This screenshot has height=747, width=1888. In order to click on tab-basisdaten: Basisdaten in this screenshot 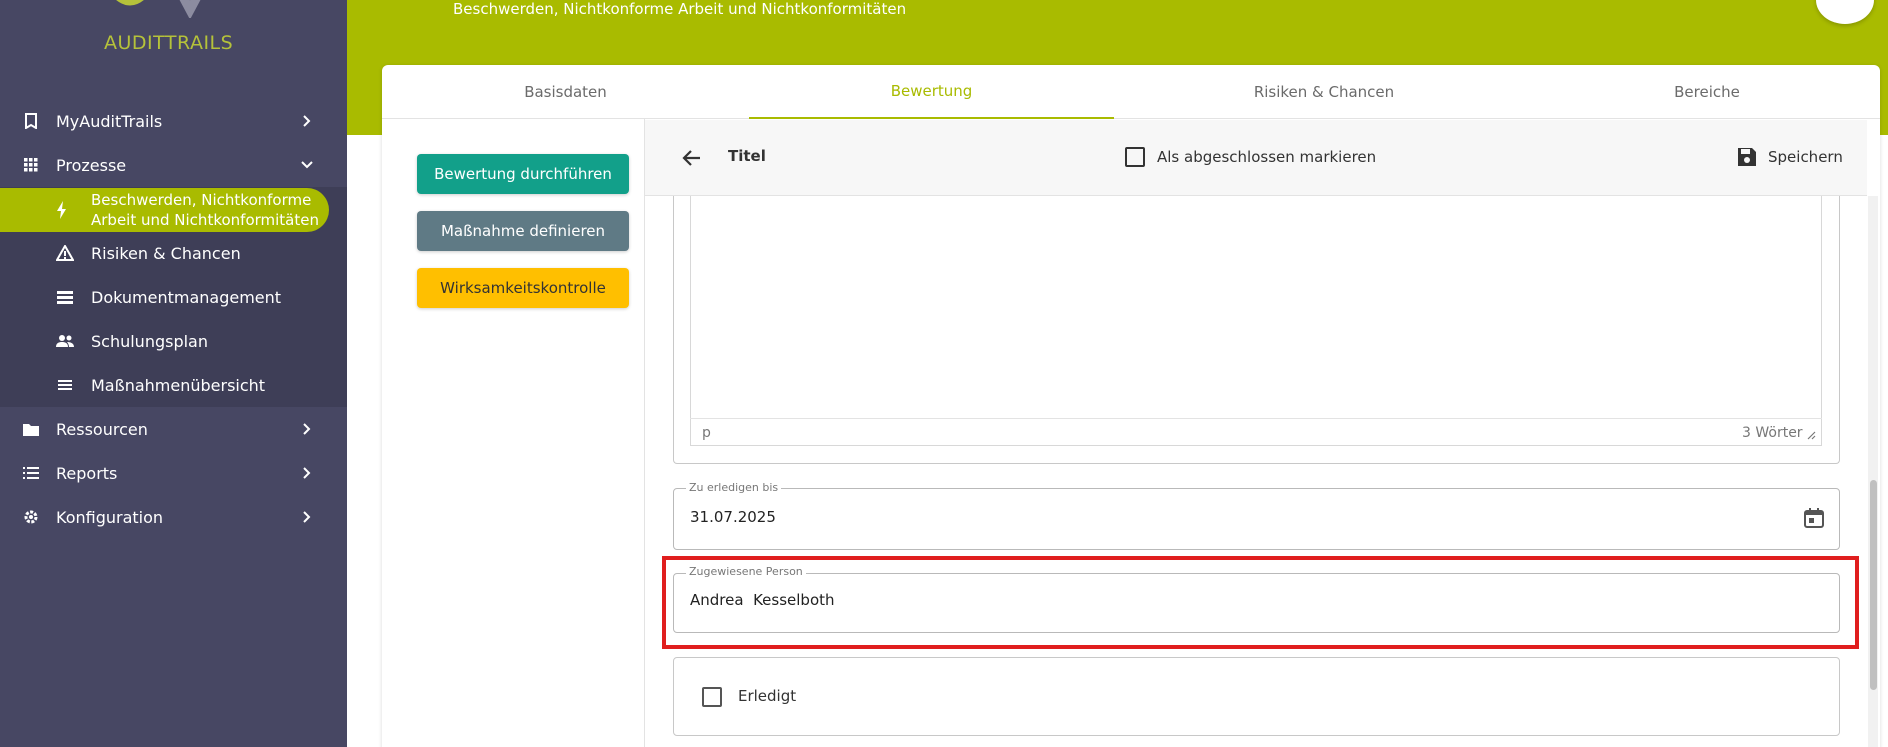, I will do `click(565, 92)`.